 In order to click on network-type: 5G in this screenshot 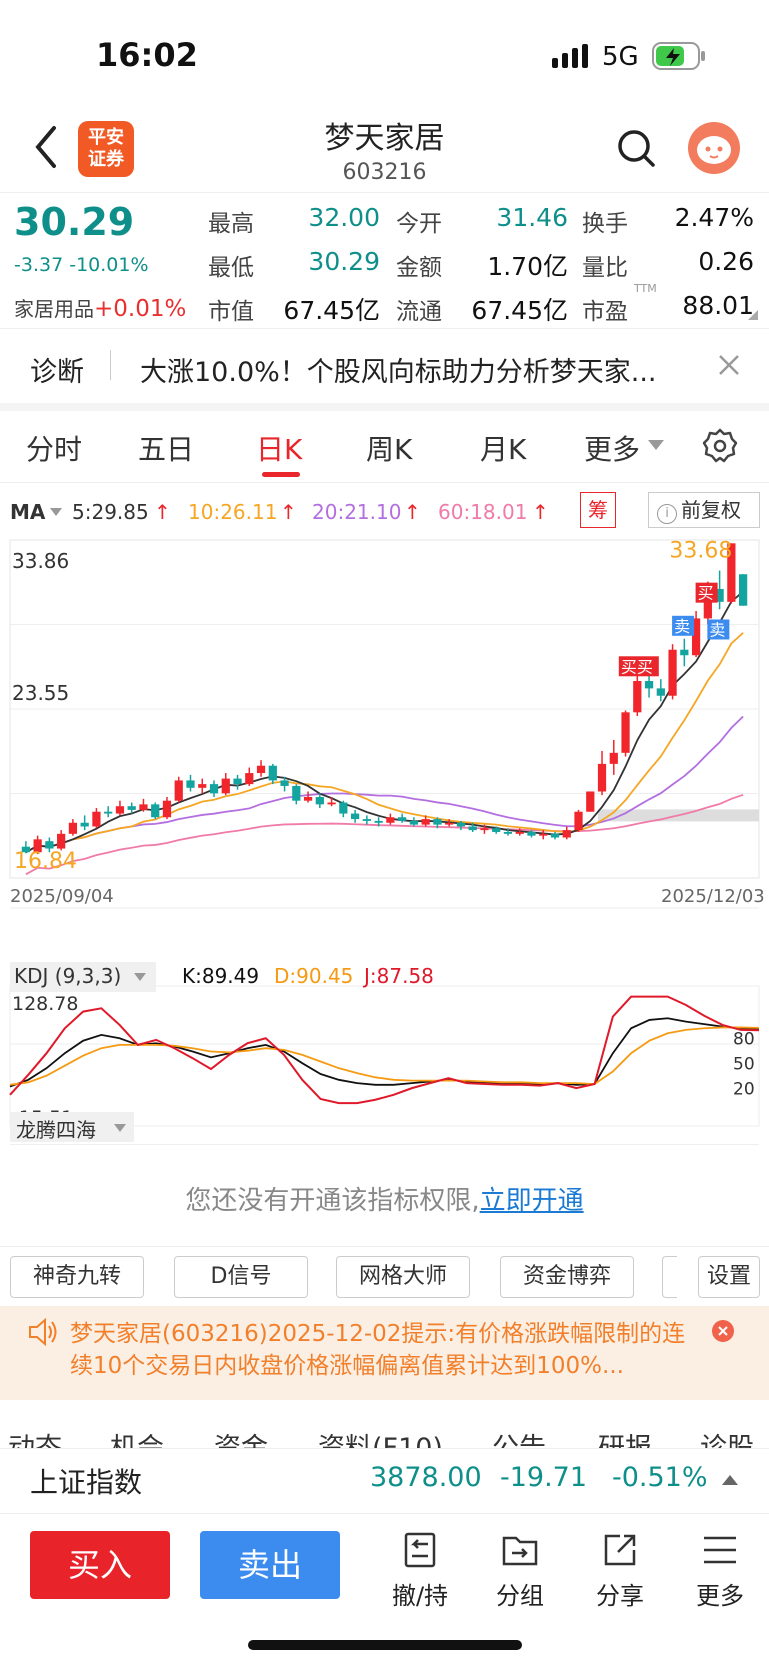, I will do `click(620, 57)`.